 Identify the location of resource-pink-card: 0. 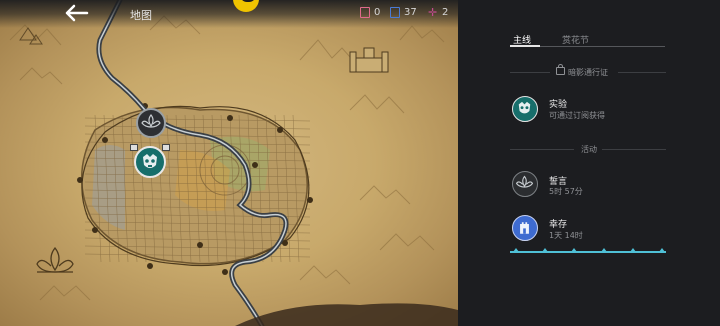
(370, 12).